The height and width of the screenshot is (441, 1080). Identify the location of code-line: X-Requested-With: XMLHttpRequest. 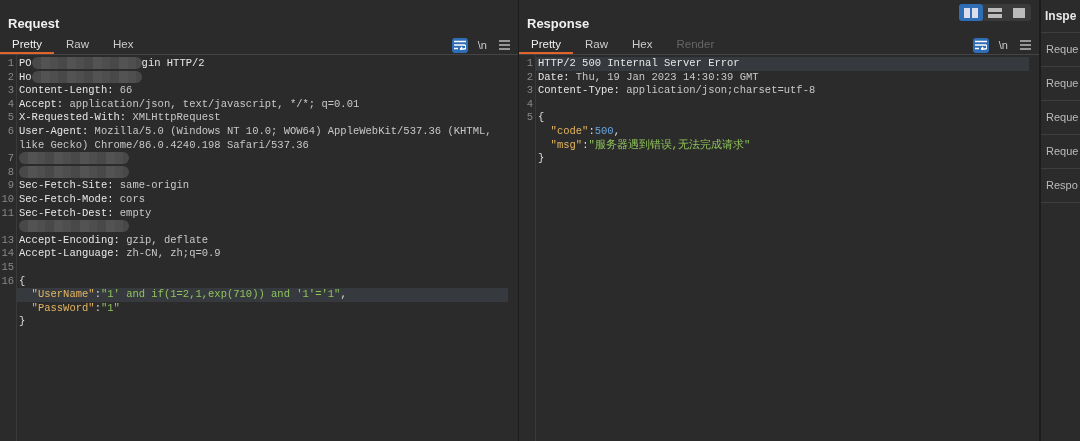
(120, 118).